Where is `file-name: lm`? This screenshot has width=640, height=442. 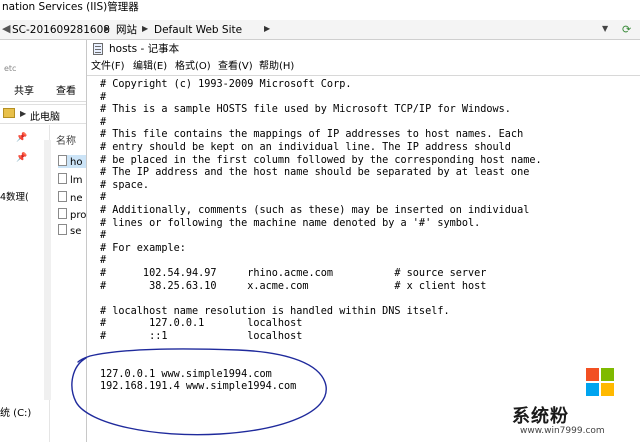
file-name: lm is located at coordinates (76, 180).